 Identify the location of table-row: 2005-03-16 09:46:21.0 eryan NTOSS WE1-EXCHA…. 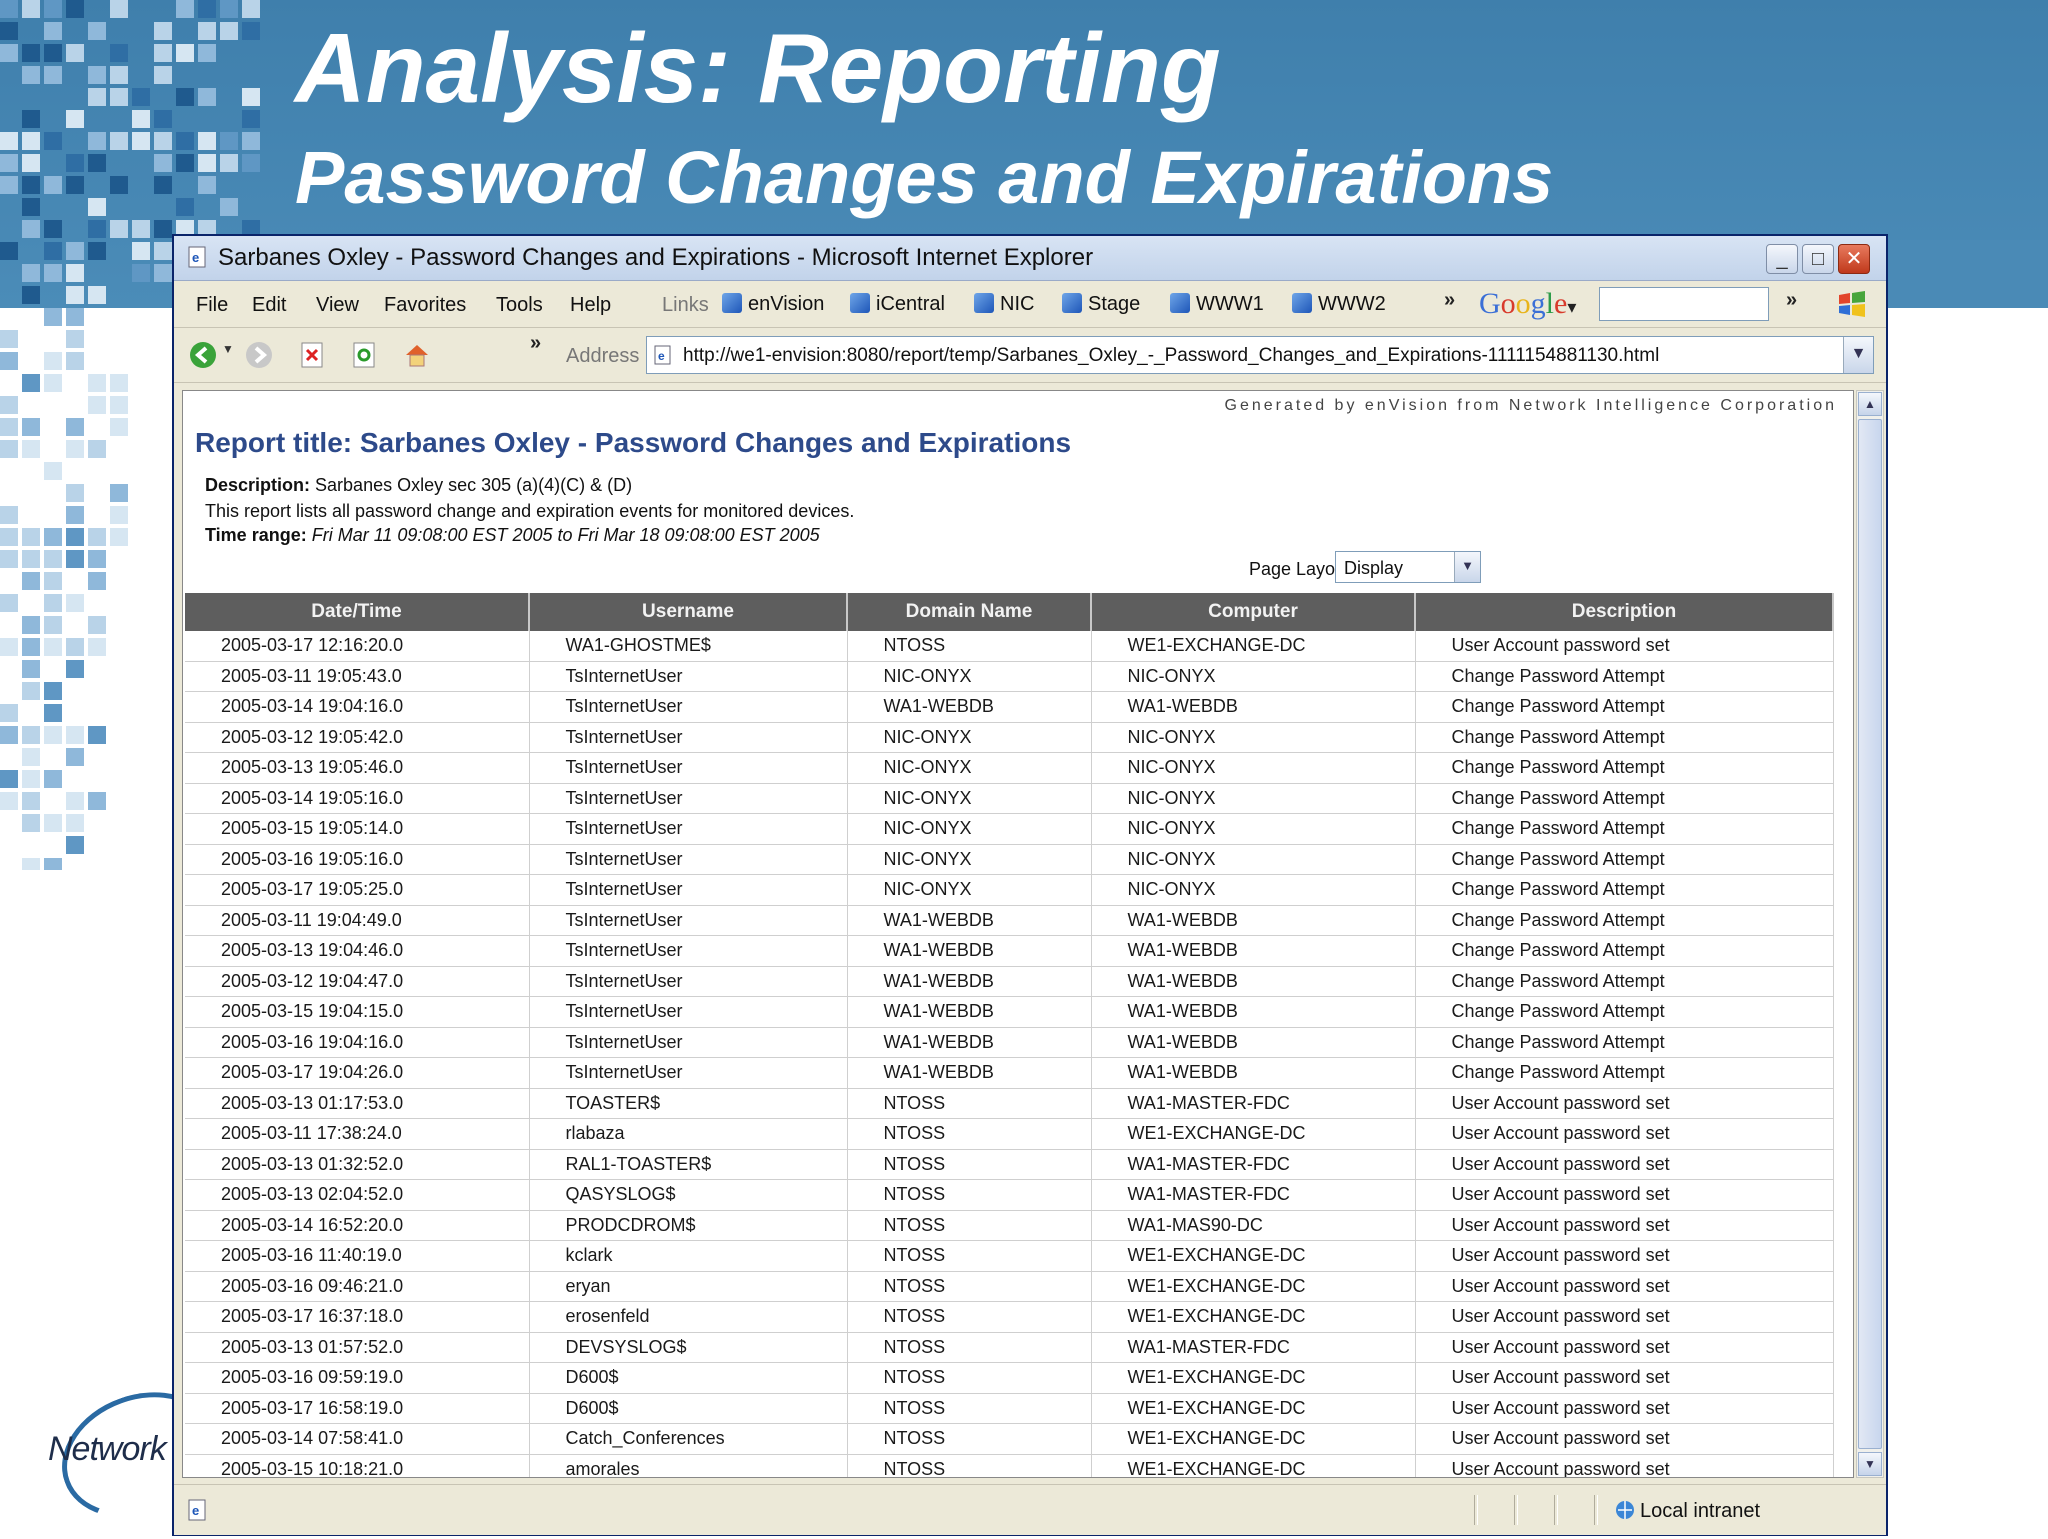
(1009, 1286).